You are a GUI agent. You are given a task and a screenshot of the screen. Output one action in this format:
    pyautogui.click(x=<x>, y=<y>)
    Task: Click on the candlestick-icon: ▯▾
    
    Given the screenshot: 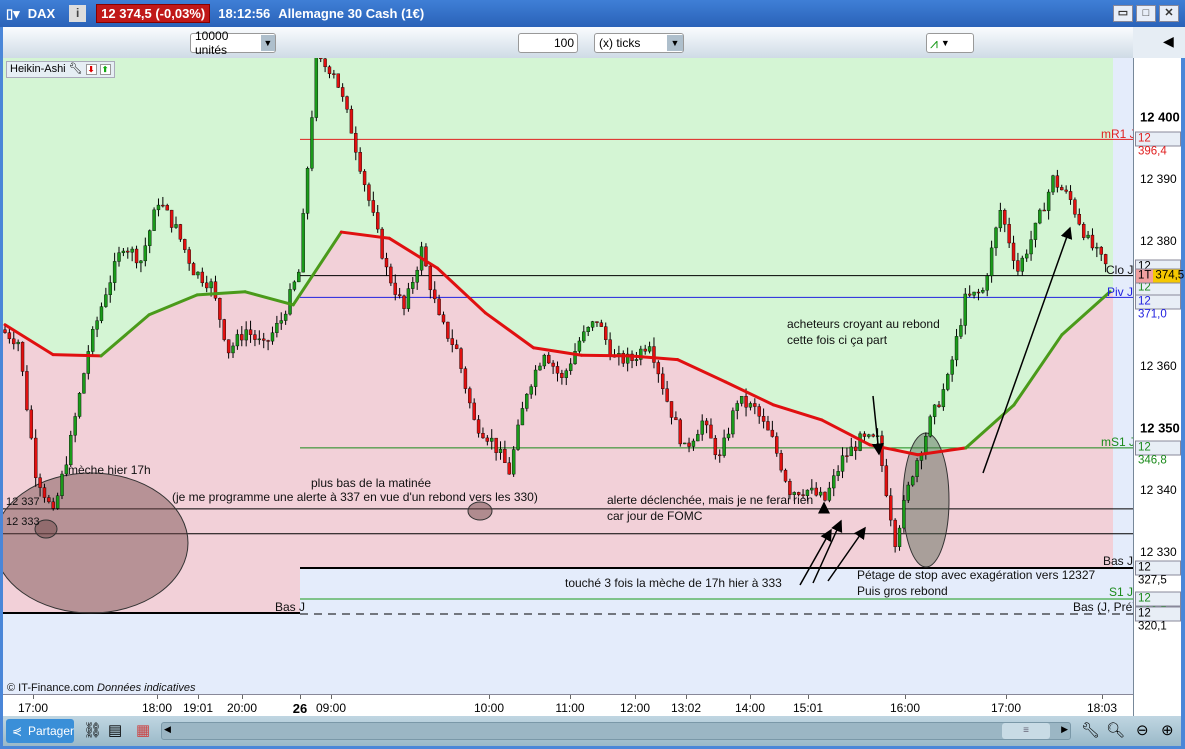 What is the action you would take?
    pyautogui.click(x=13, y=14)
    